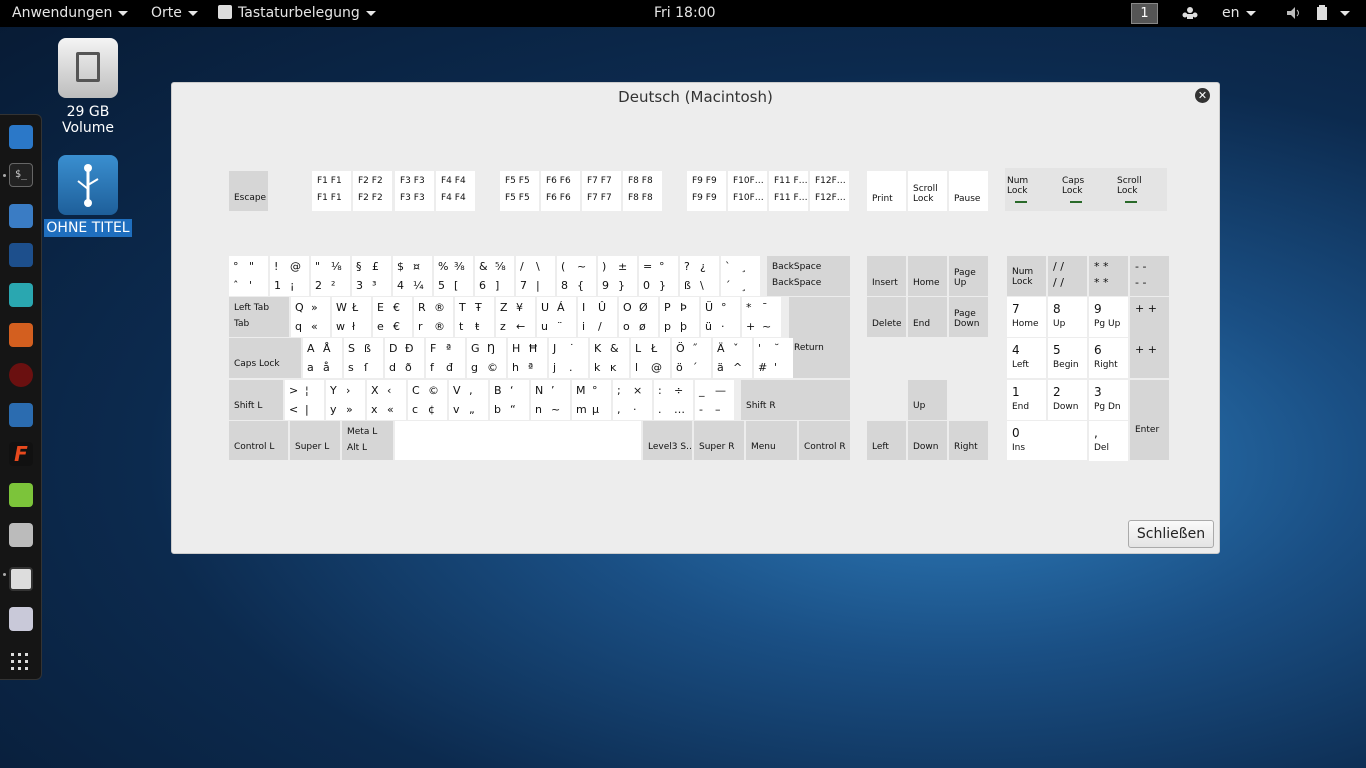  What do you see at coordinates (642, 191) in the screenshot?
I see `key-f8: F8 F8 F8 F8` at bounding box center [642, 191].